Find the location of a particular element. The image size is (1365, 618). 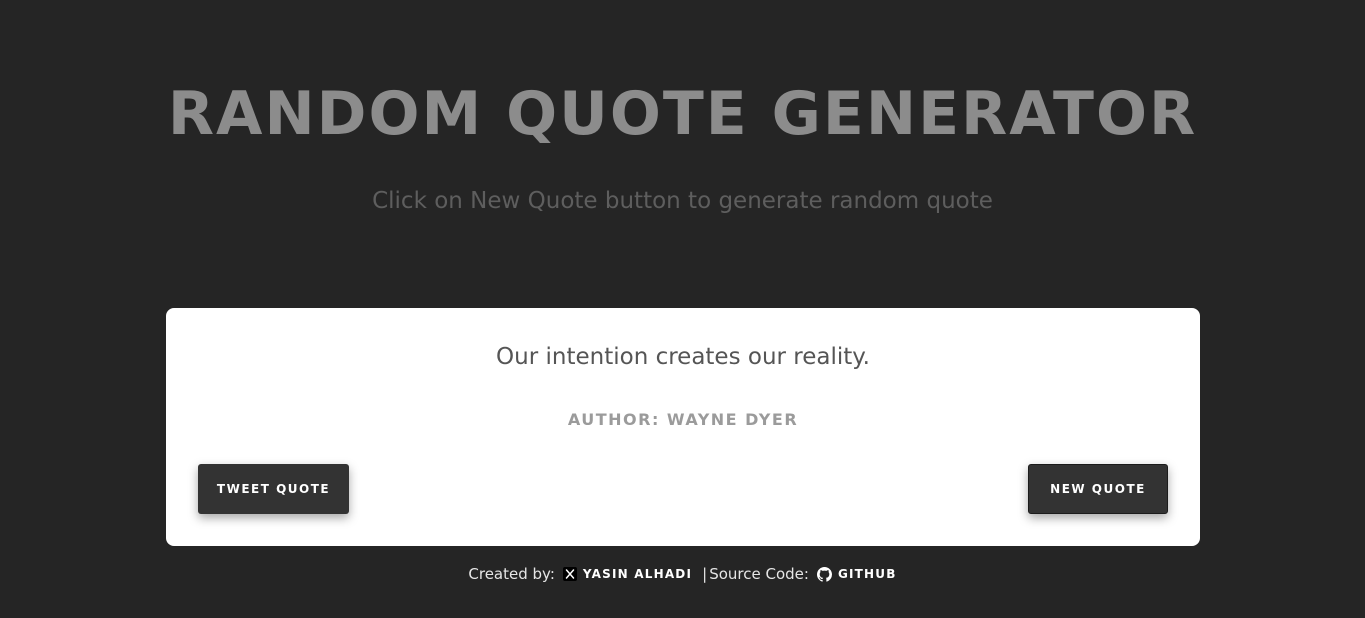

github-link-label: GITHUB is located at coordinates (867, 574).